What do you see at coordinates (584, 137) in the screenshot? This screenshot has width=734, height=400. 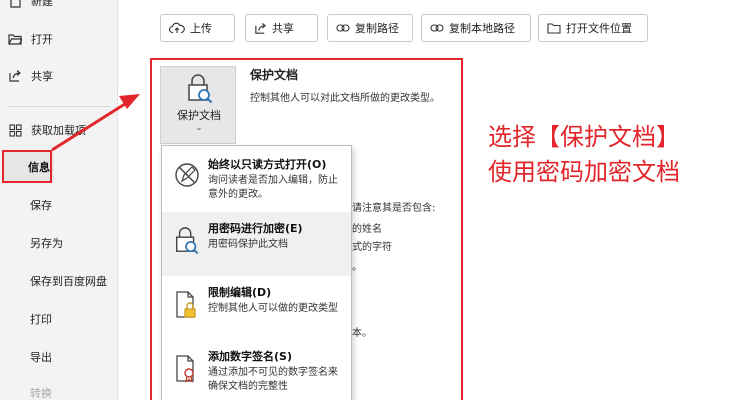 I see `callout-line-1: 选择【保护文档】` at bounding box center [584, 137].